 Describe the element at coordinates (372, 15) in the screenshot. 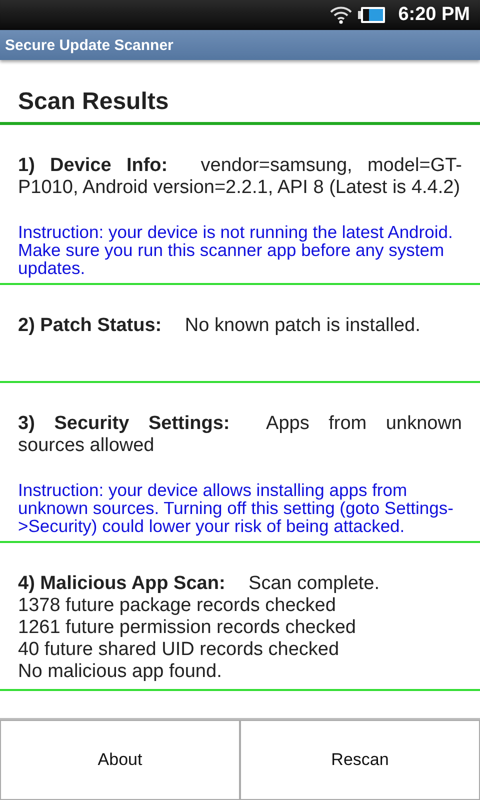

I see `battery-icon` at that location.